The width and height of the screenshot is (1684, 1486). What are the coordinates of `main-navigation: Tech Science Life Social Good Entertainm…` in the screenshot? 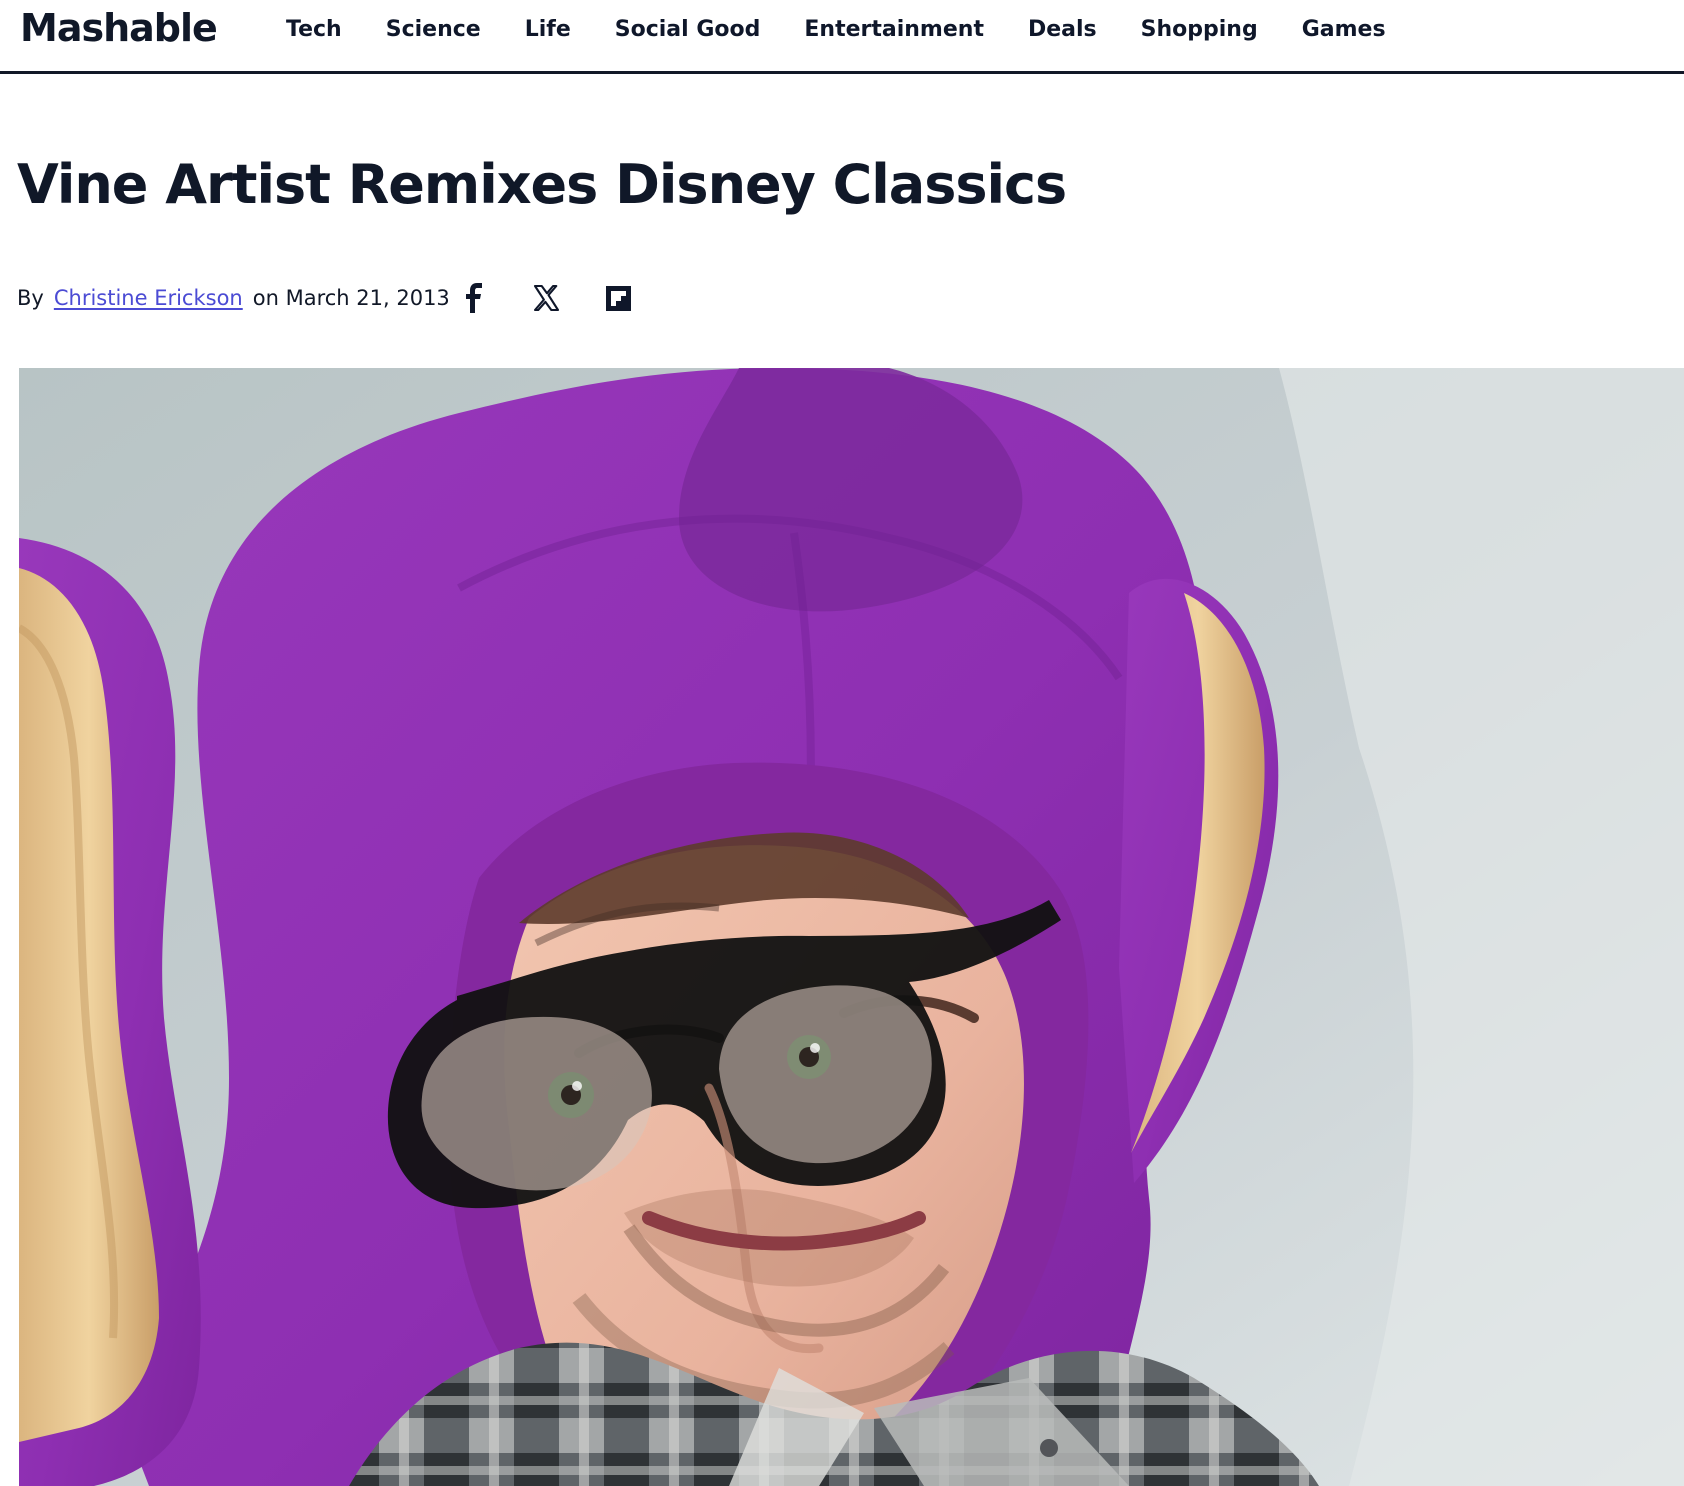 It's located at (836, 30).